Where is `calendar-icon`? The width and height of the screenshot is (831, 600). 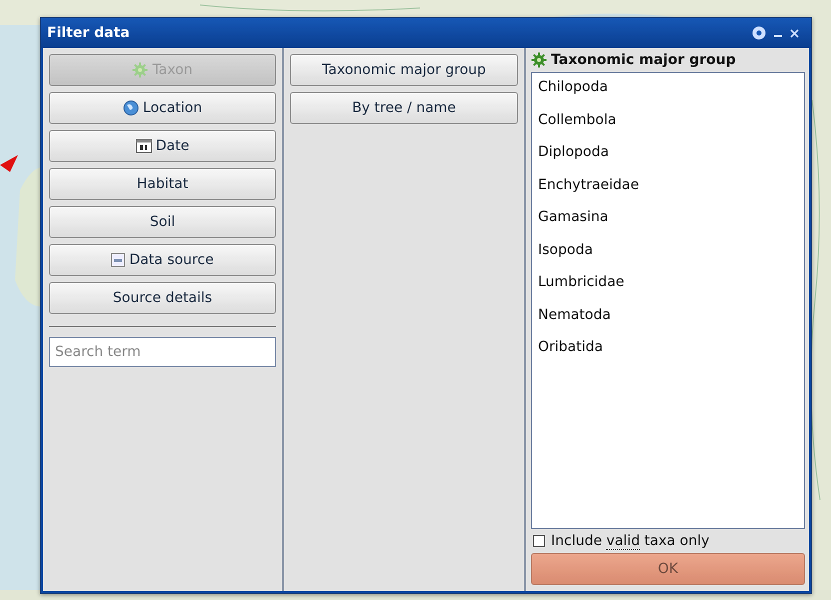
calendar-icon is located at coordinates (144, 146).